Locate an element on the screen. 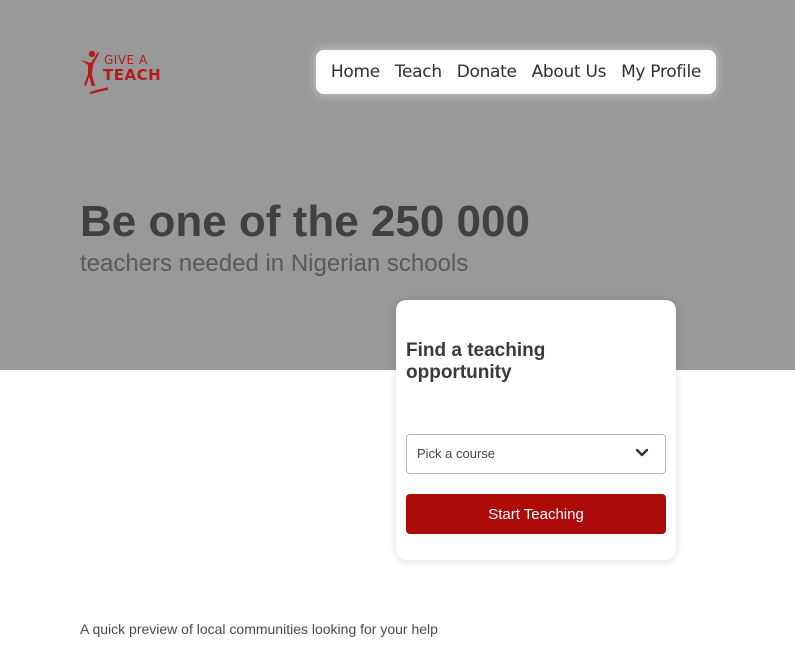 This screenshot has height=650, width=795. hero-headline: Be one of the 250 000 is located at coordinates (305, 221).